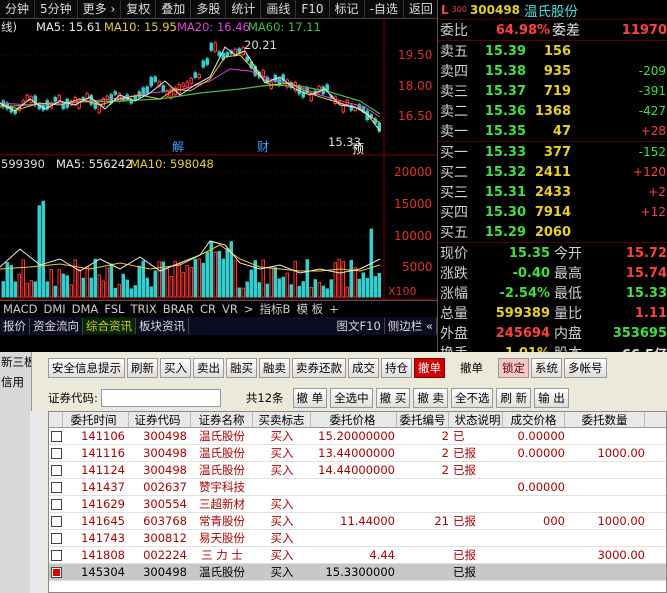  Describe the element at coordinates (354, 419) in the screenshot. I see `col-price: 委托价格` at that location.